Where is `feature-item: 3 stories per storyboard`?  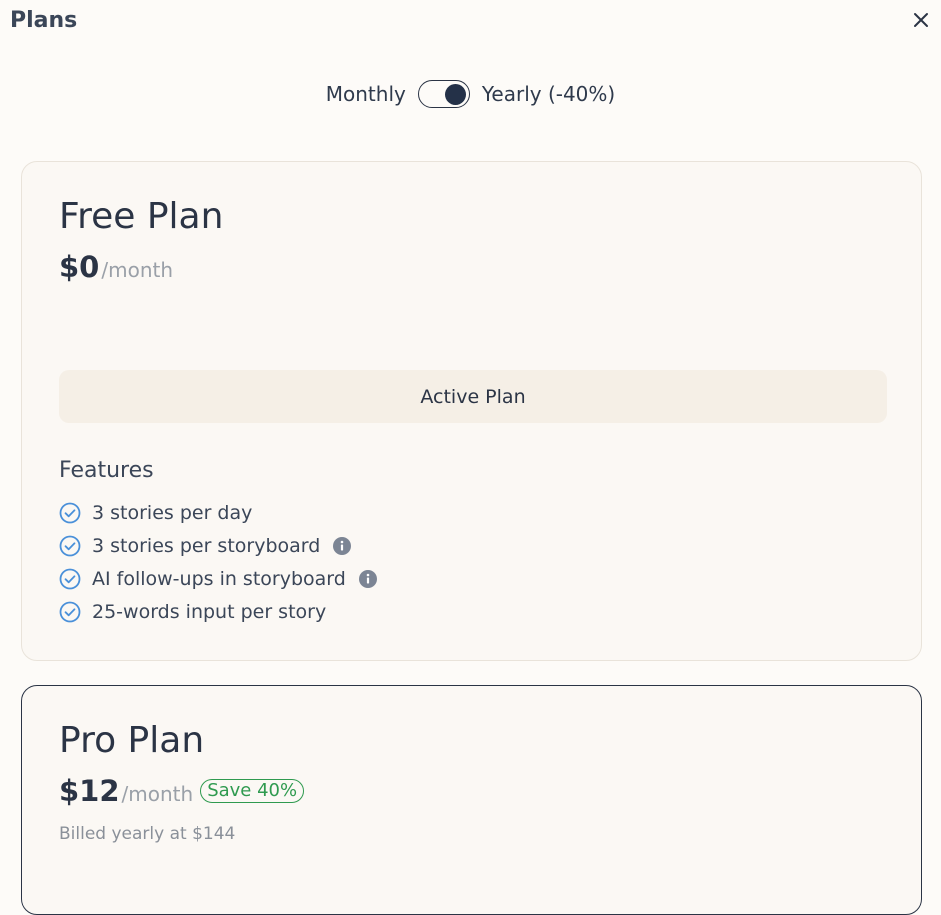
feature-item: 3 stories per storyboard is located at coordinates (218, 545).